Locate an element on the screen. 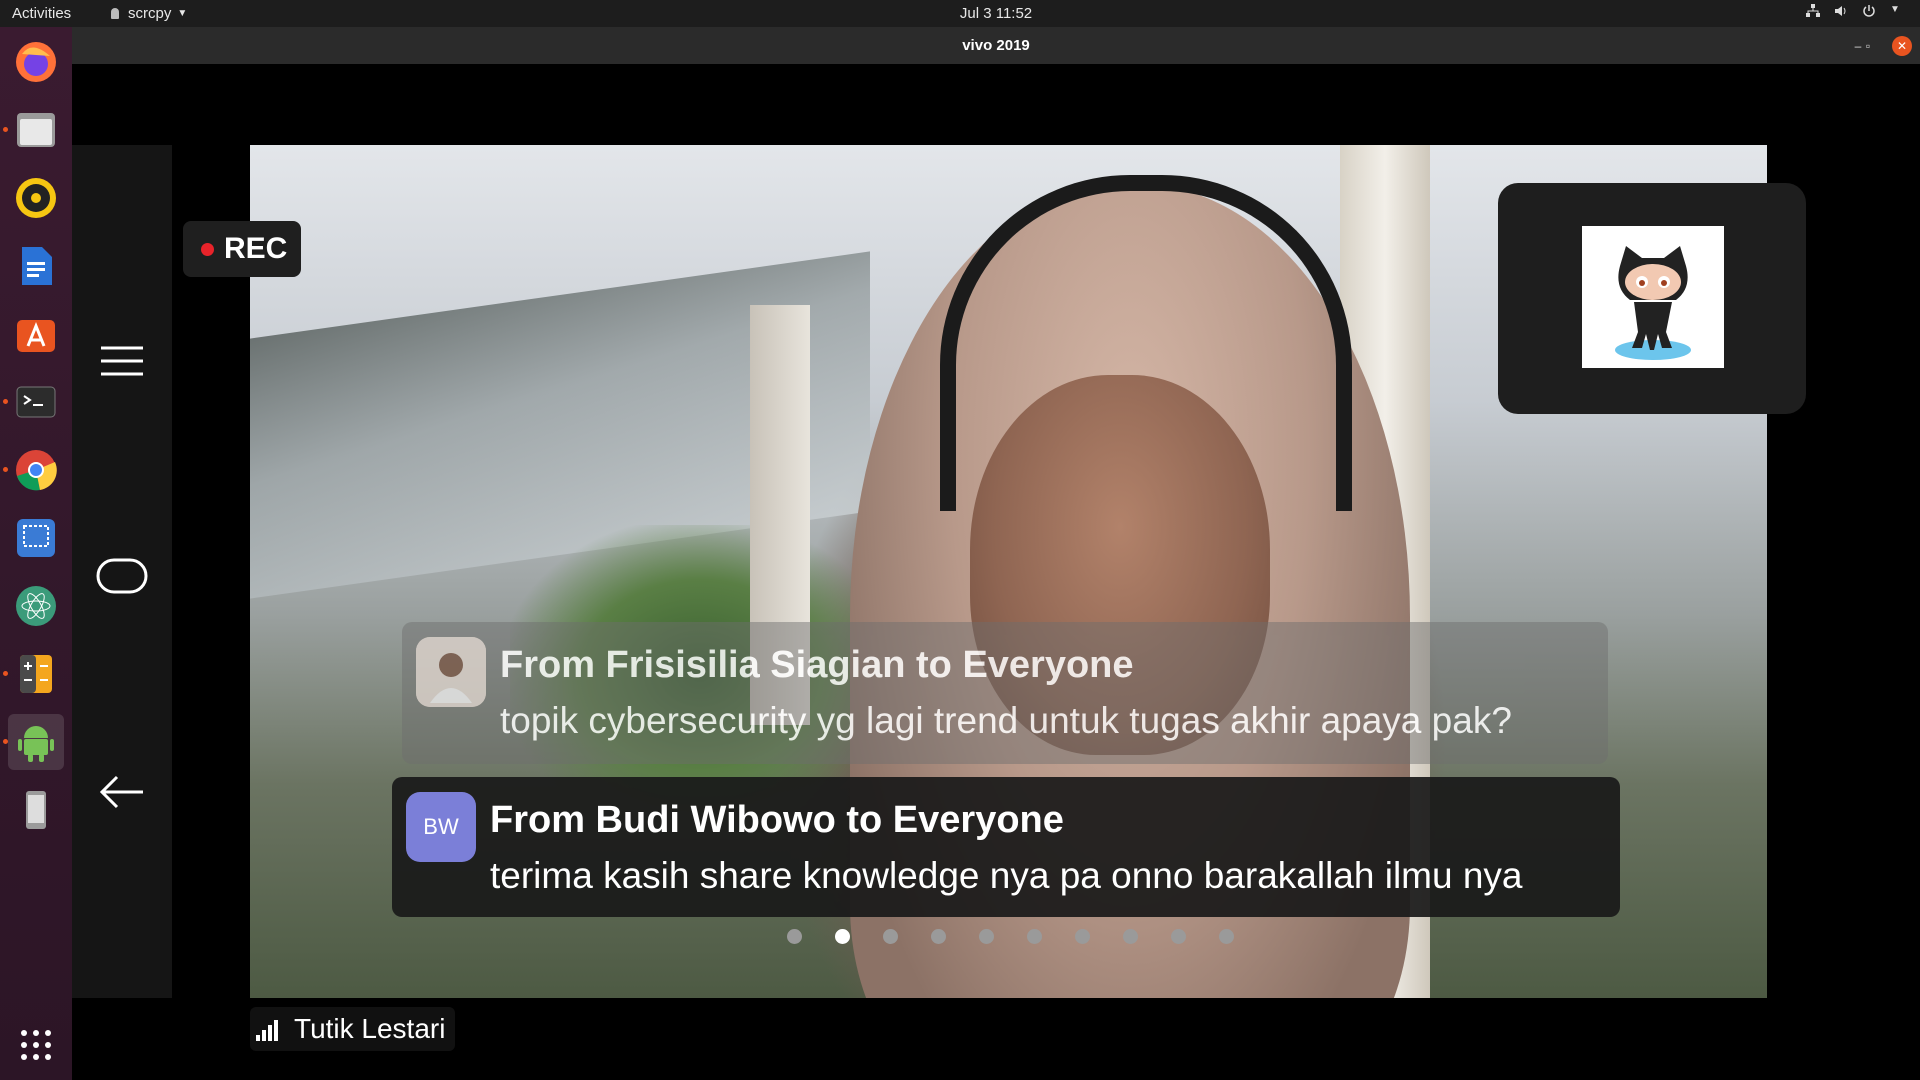 This screenshot has height=1080, width=1920. self-avatar is located at coordinates (1653, 297).